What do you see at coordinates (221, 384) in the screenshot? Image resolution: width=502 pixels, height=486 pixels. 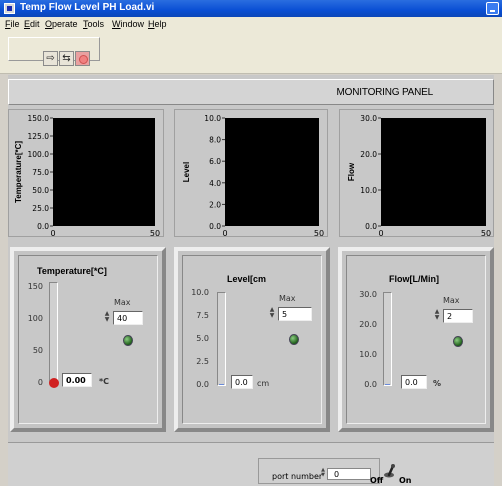 I see `level-tank-fill` at bounding box center [221, 384].